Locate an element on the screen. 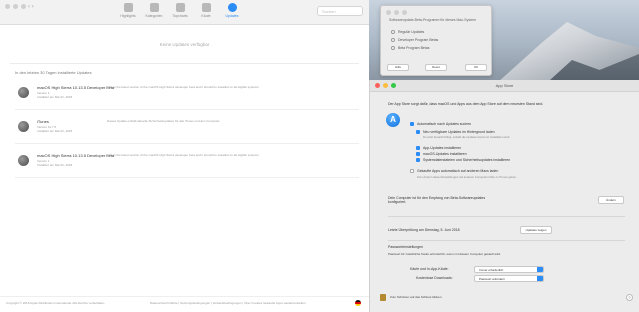 Image resolution: width=639 pixels, height=312 pixels. prefs-title: App Store is located at coordinates (504, 85).